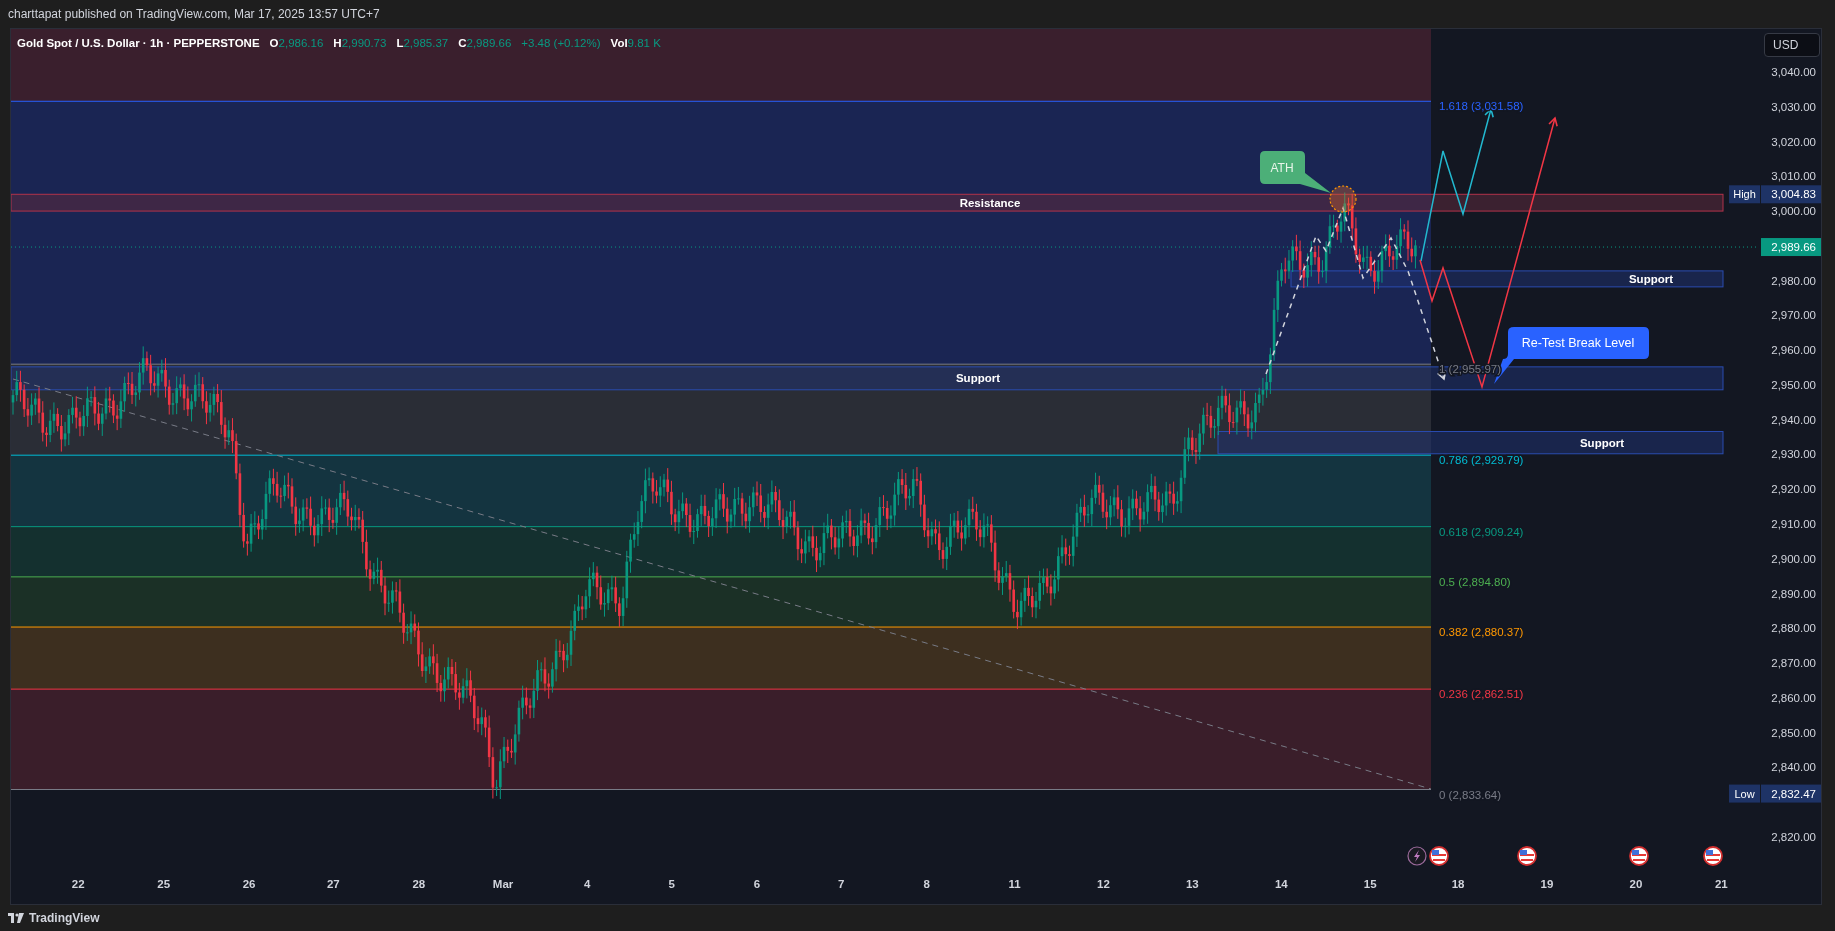  Describe the element at coordinates (1578, 343) in the screenshot. I see `callout-label: Re-Test Break Level` at that location.